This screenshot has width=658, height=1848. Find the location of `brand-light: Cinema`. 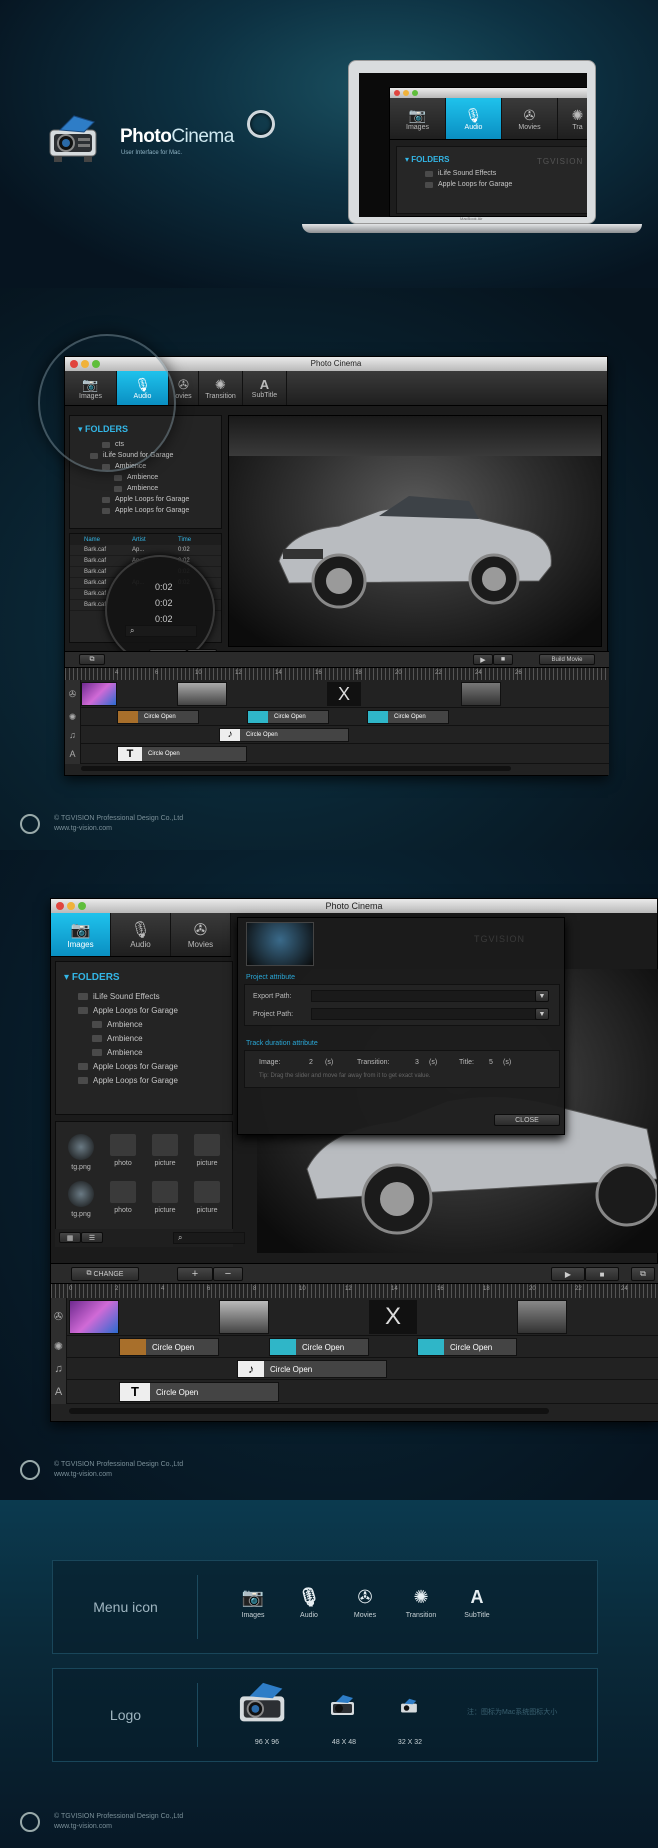

brand-light: Cinema is located at coordinates (202, 136).